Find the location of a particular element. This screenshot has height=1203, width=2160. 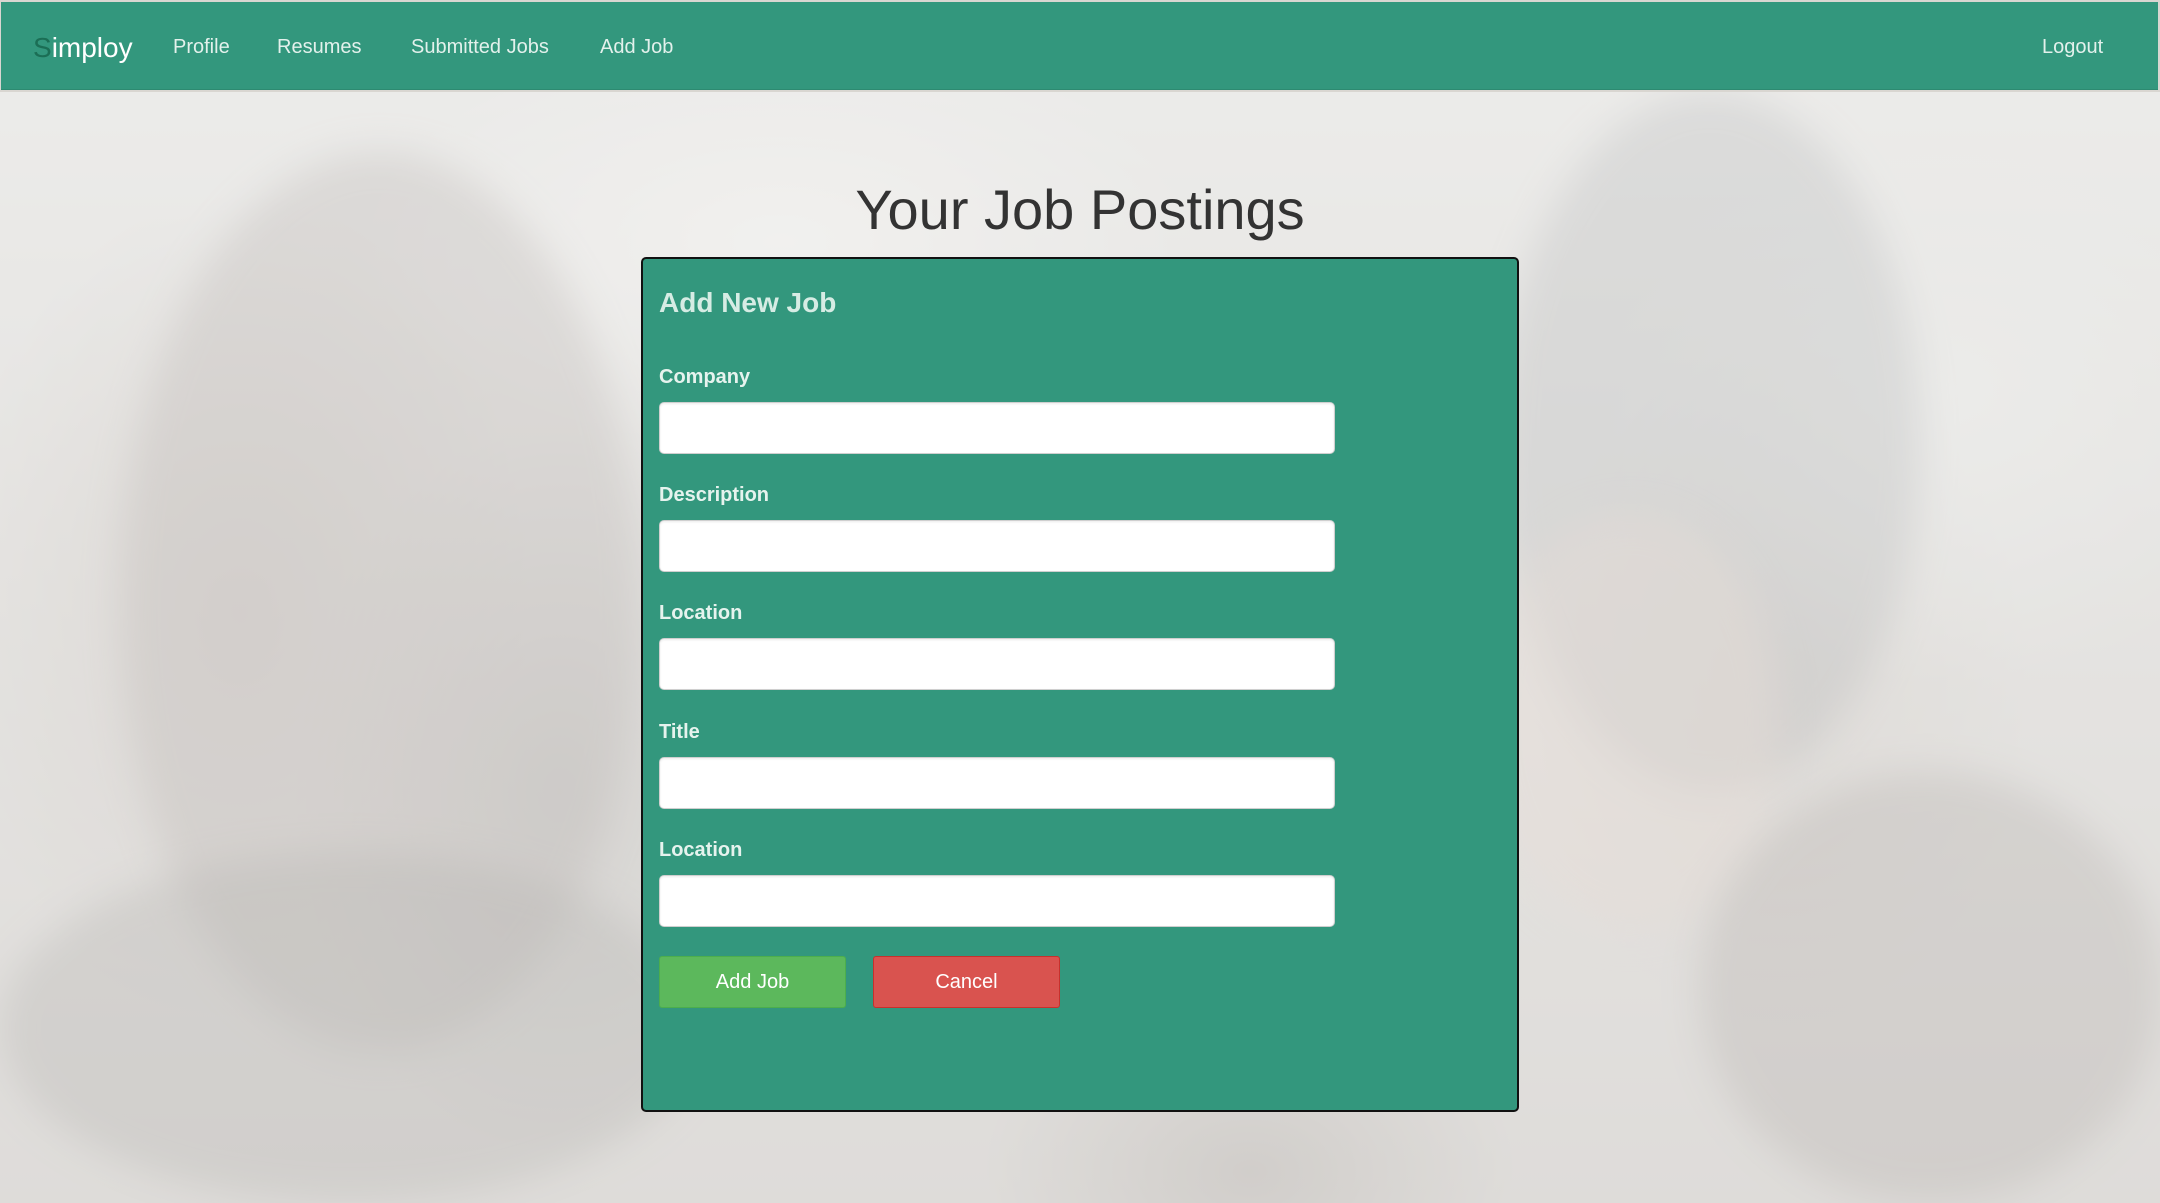

company-label: Company is located at coordinates (705, 377).